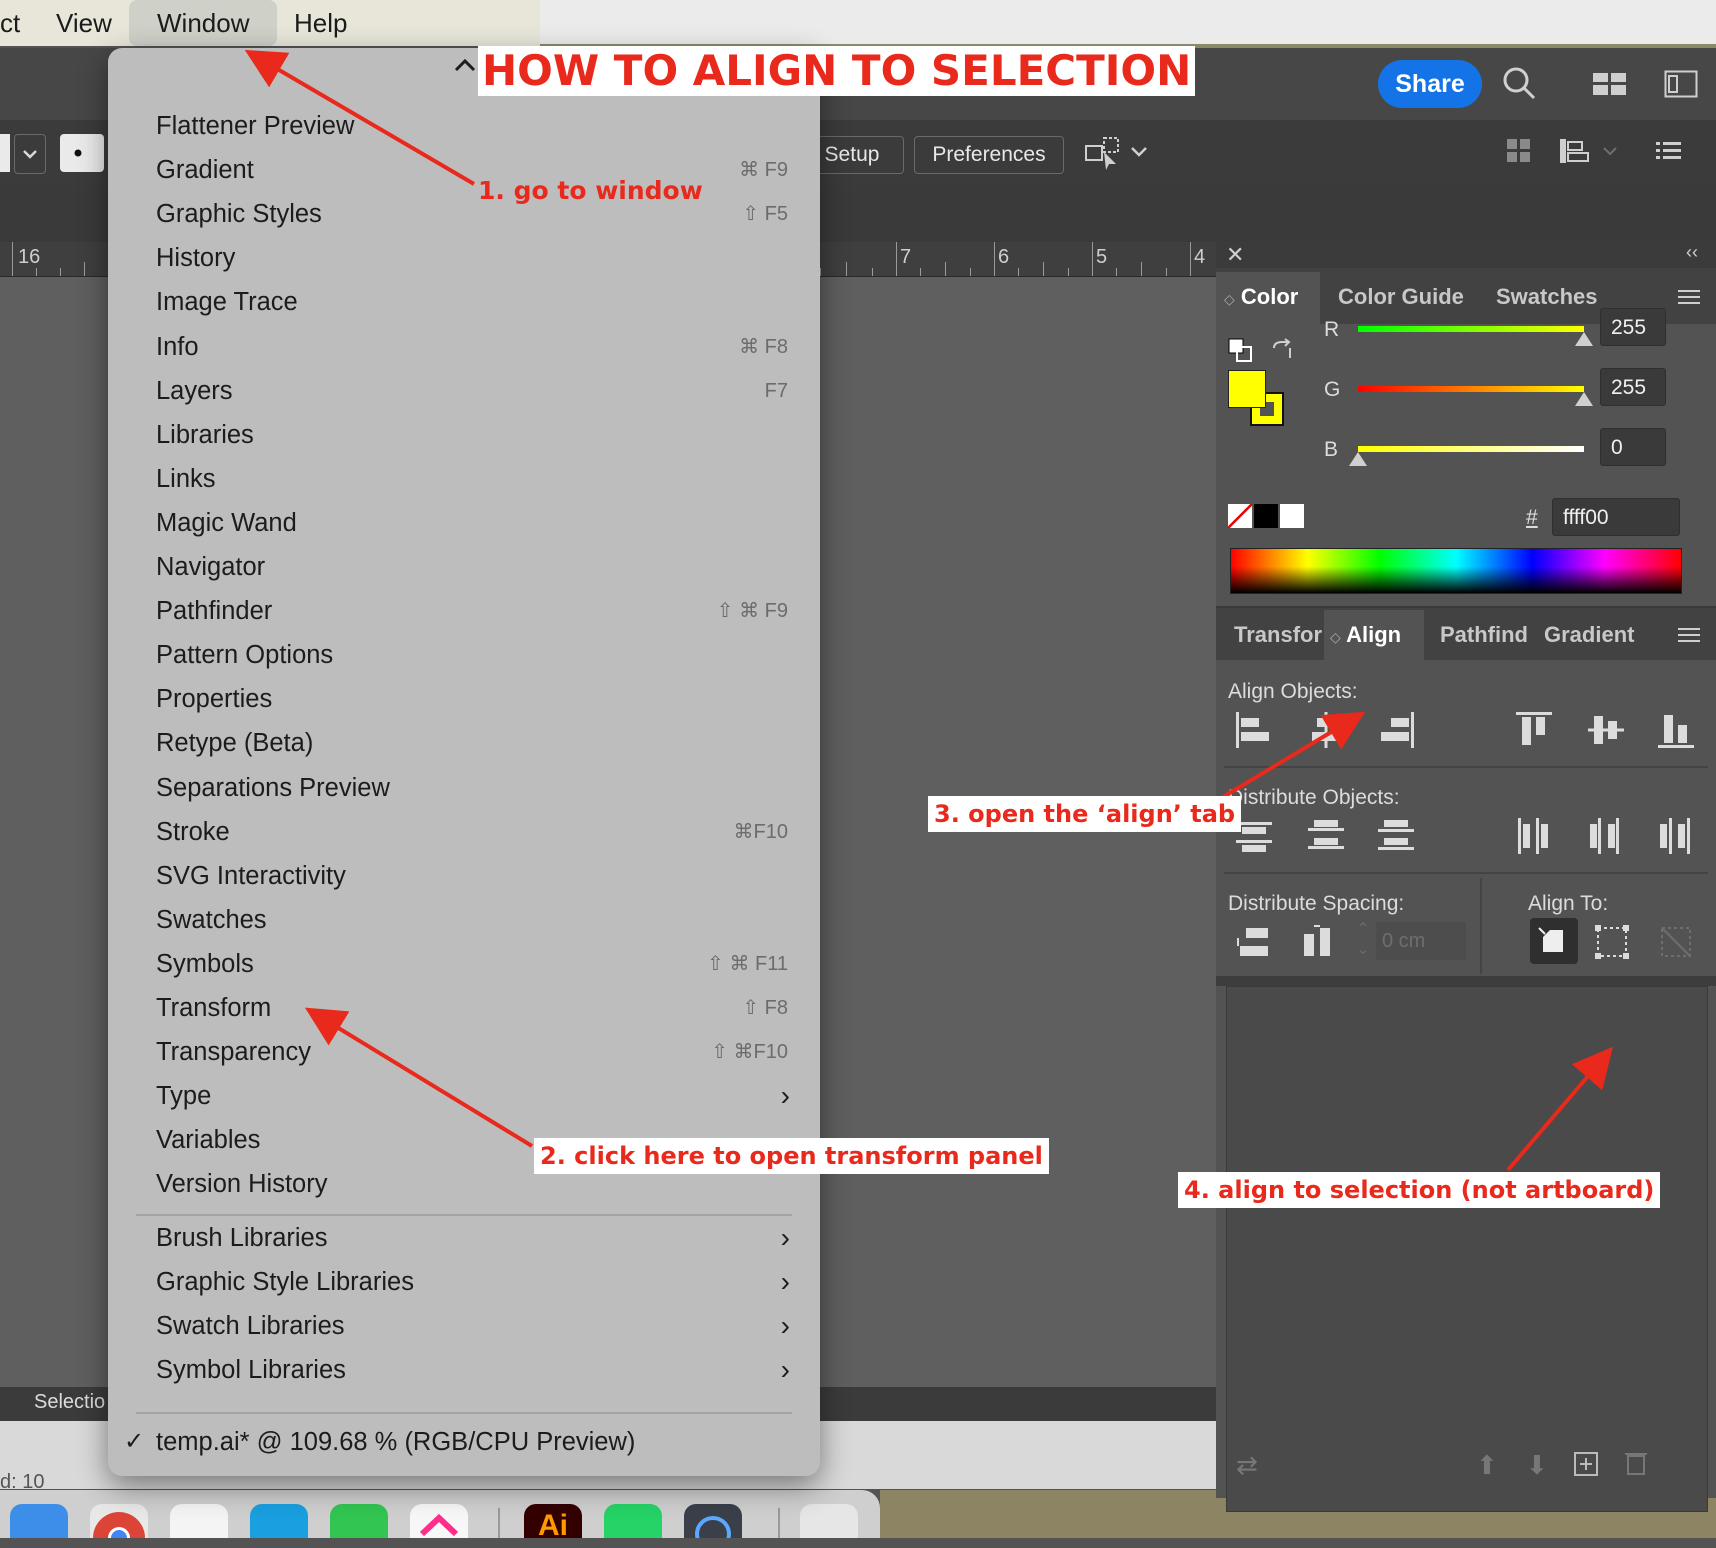 Image resolution: width=1716 pixels, height=1548 pixels. I want to click on annotation-step-1: 1. go to window, so click(590, 190).